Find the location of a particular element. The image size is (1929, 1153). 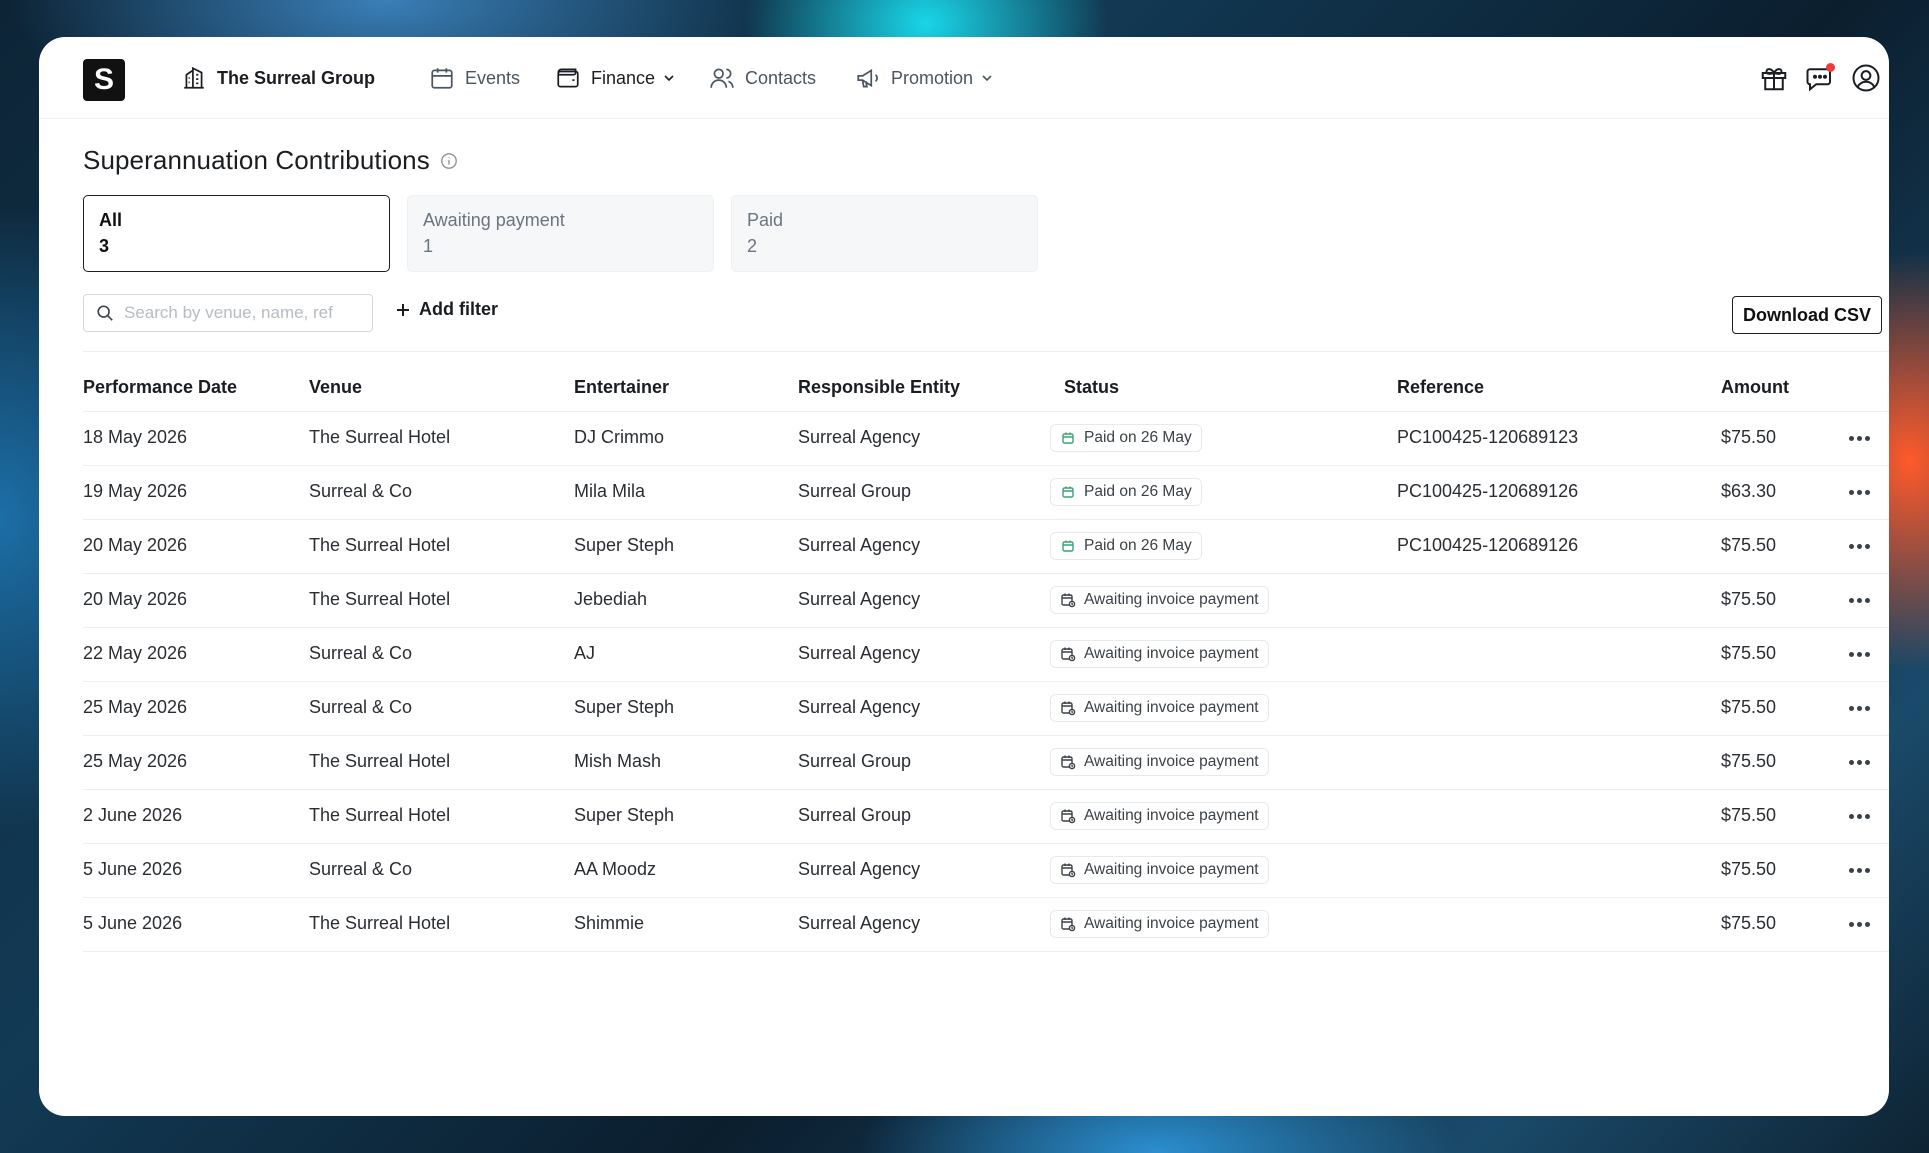

cell-entertainer: AJ is located at coordinates (585, 653).